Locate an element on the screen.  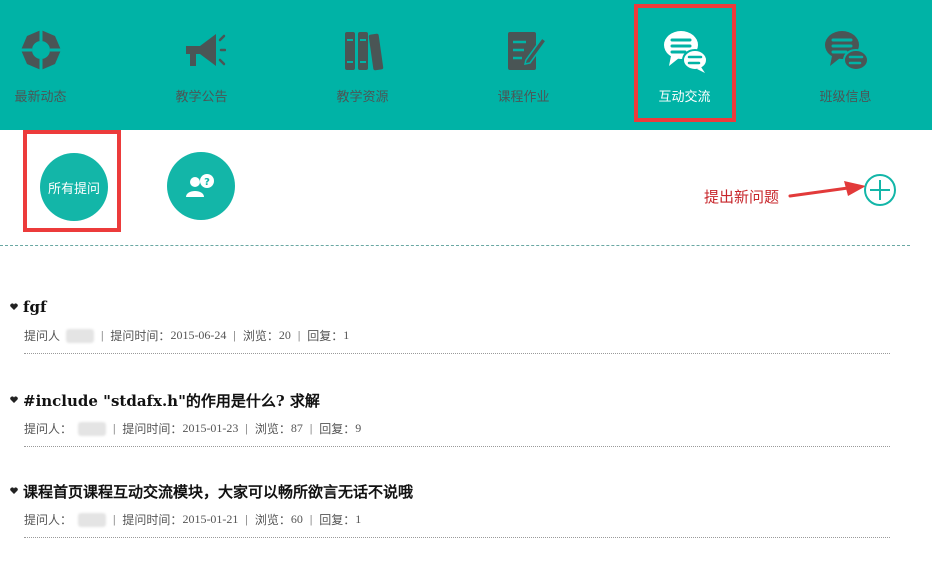
nav-item-announcements: 教学公告 is located at coordinates (201, 65).